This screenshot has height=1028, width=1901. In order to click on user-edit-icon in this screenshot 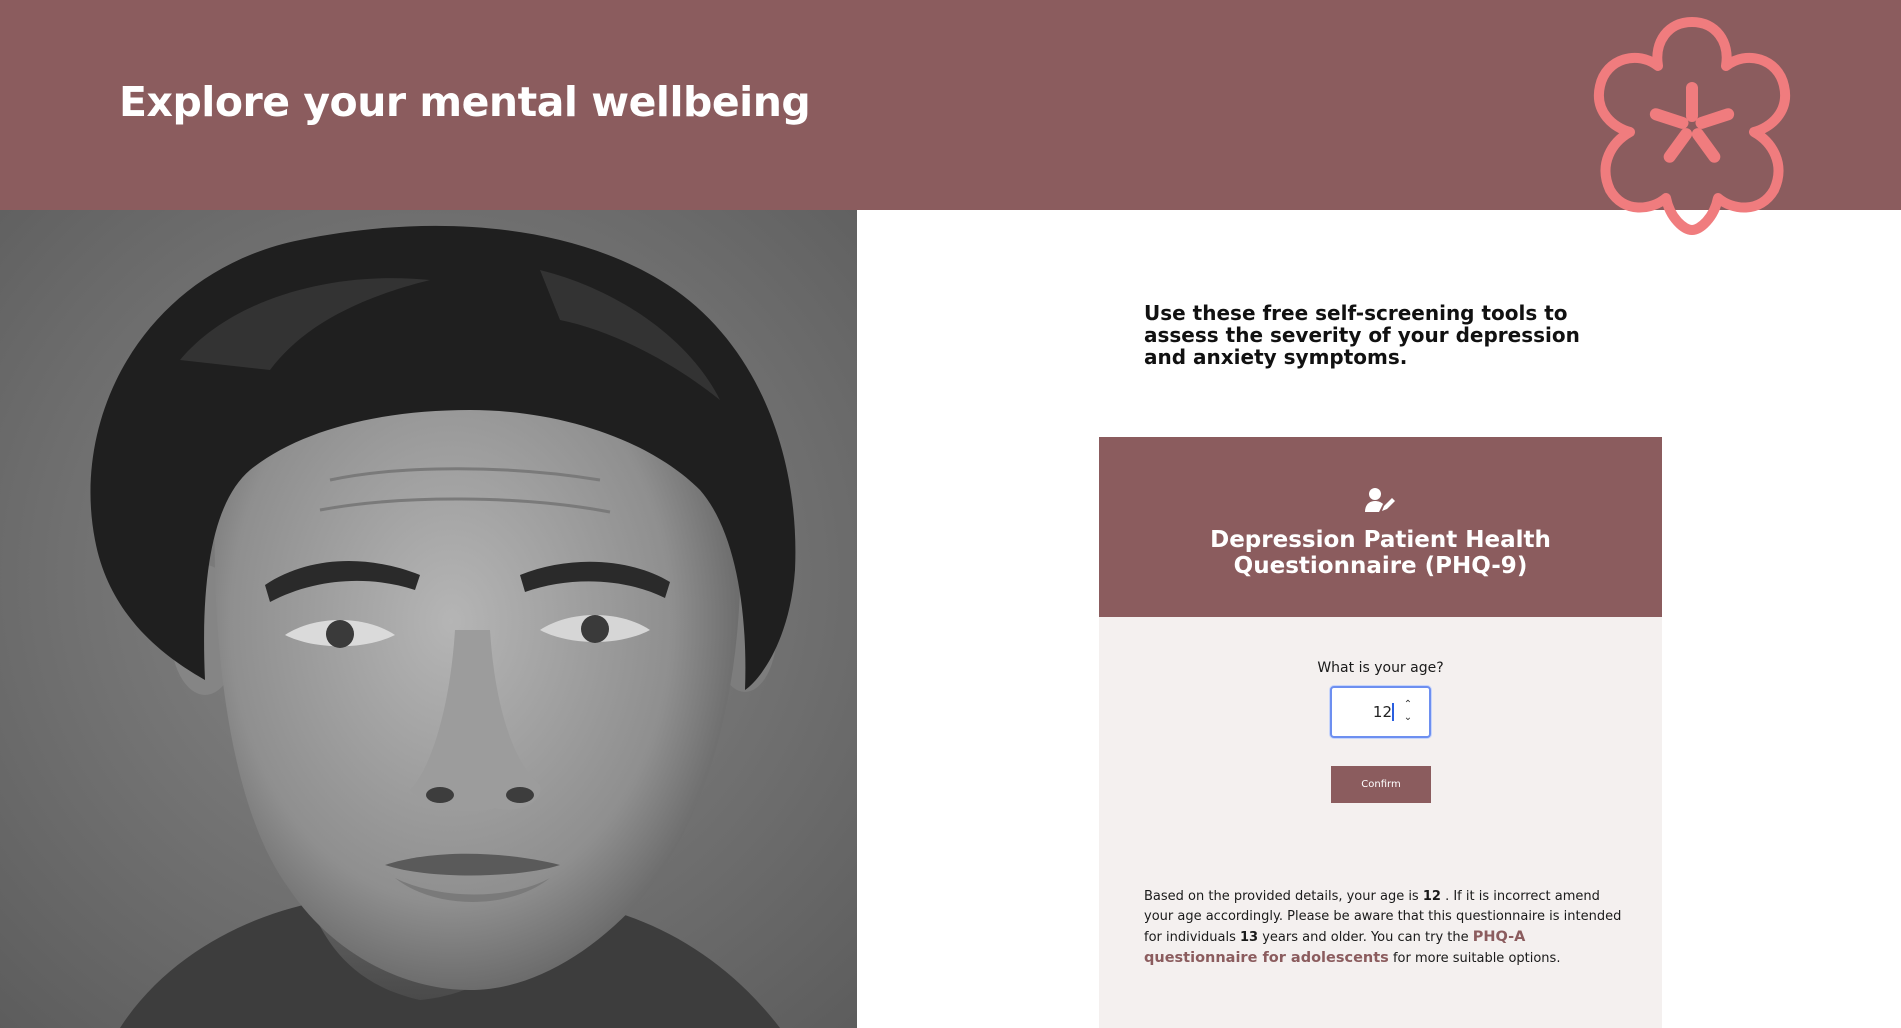, I will do `click(1380, 500)`.